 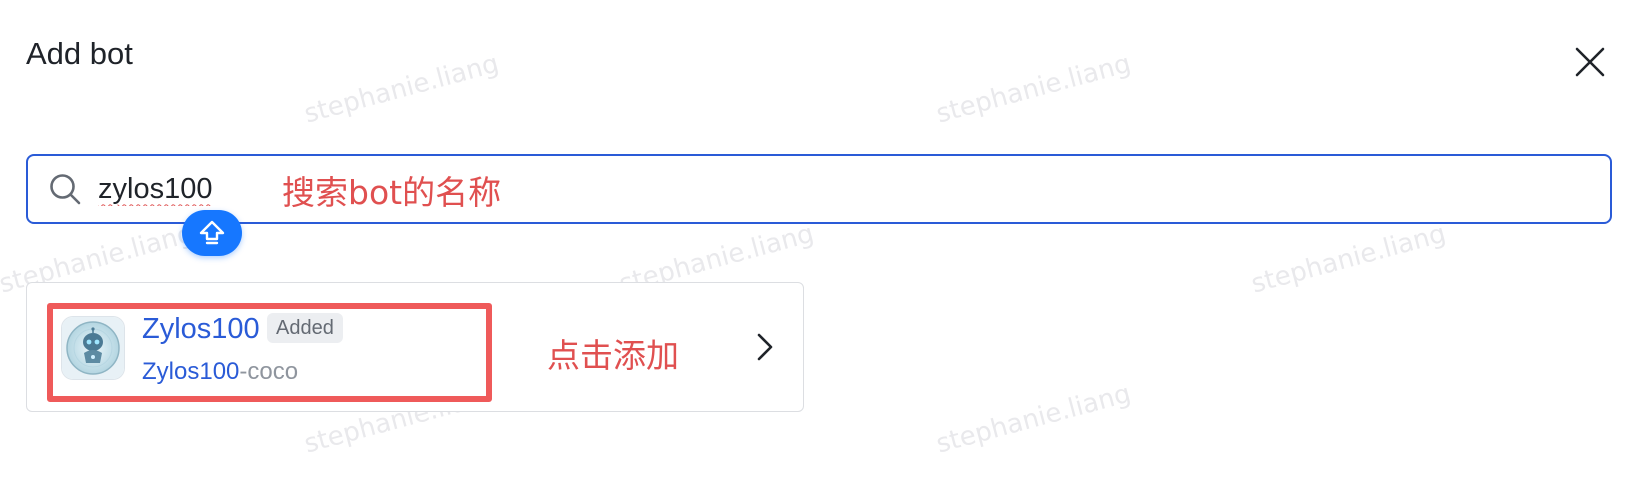 What do you see at coordinates (65, 189) in the screenshot?
I see `search-icon` at bounding box center [65, 189].